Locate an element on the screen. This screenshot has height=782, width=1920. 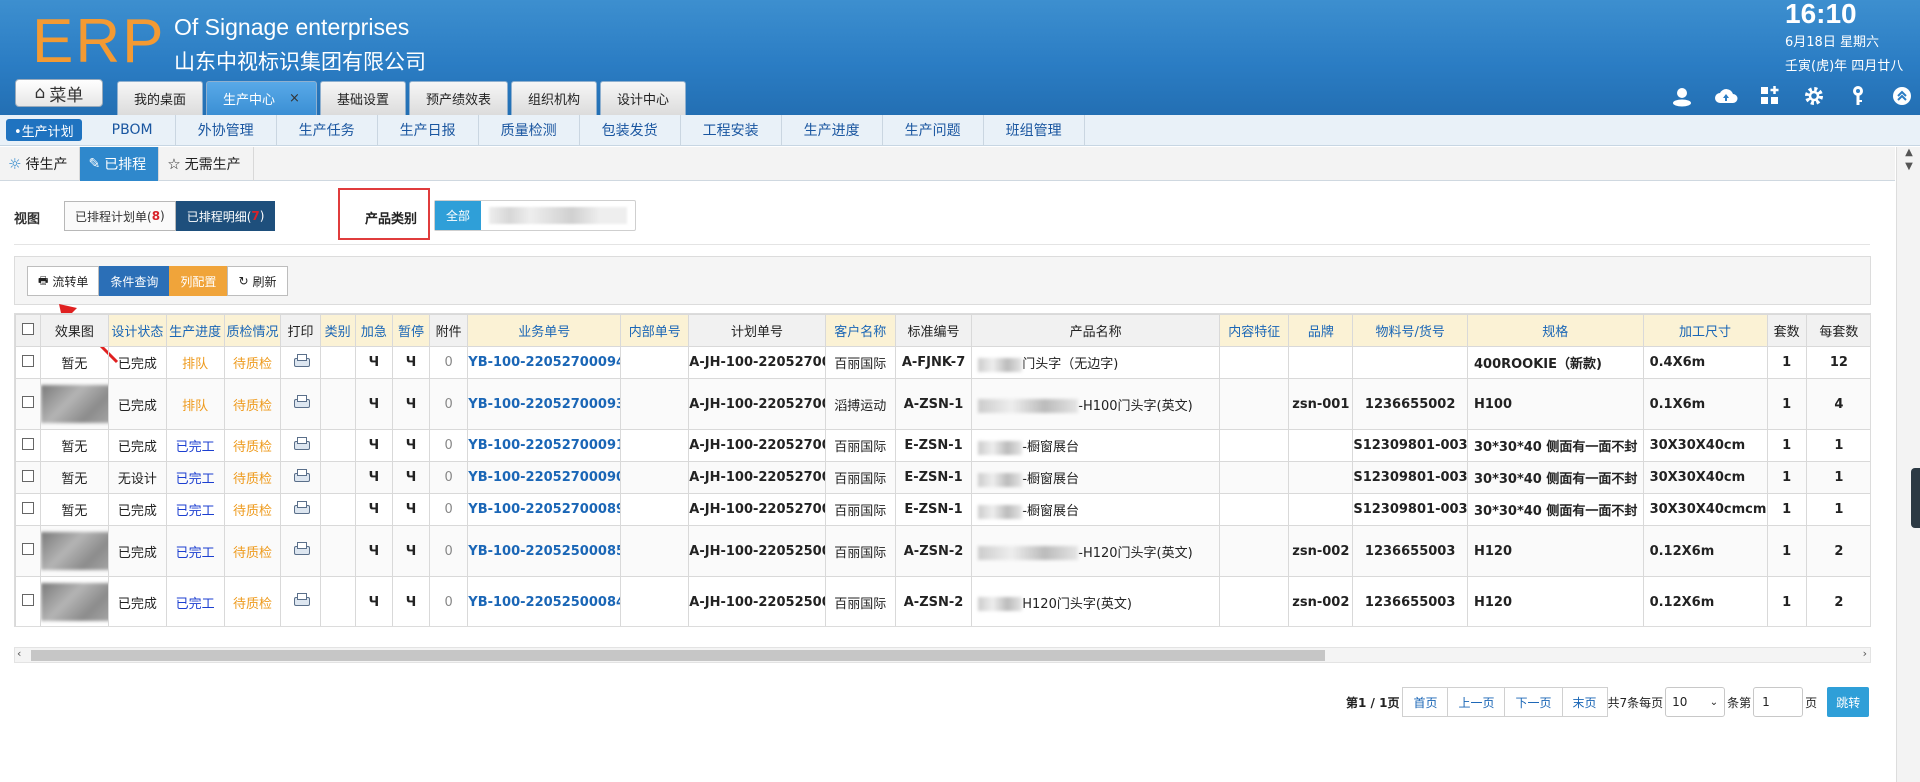
subnav-quality-check: 质量检测 is located at coordinates (529, 130).